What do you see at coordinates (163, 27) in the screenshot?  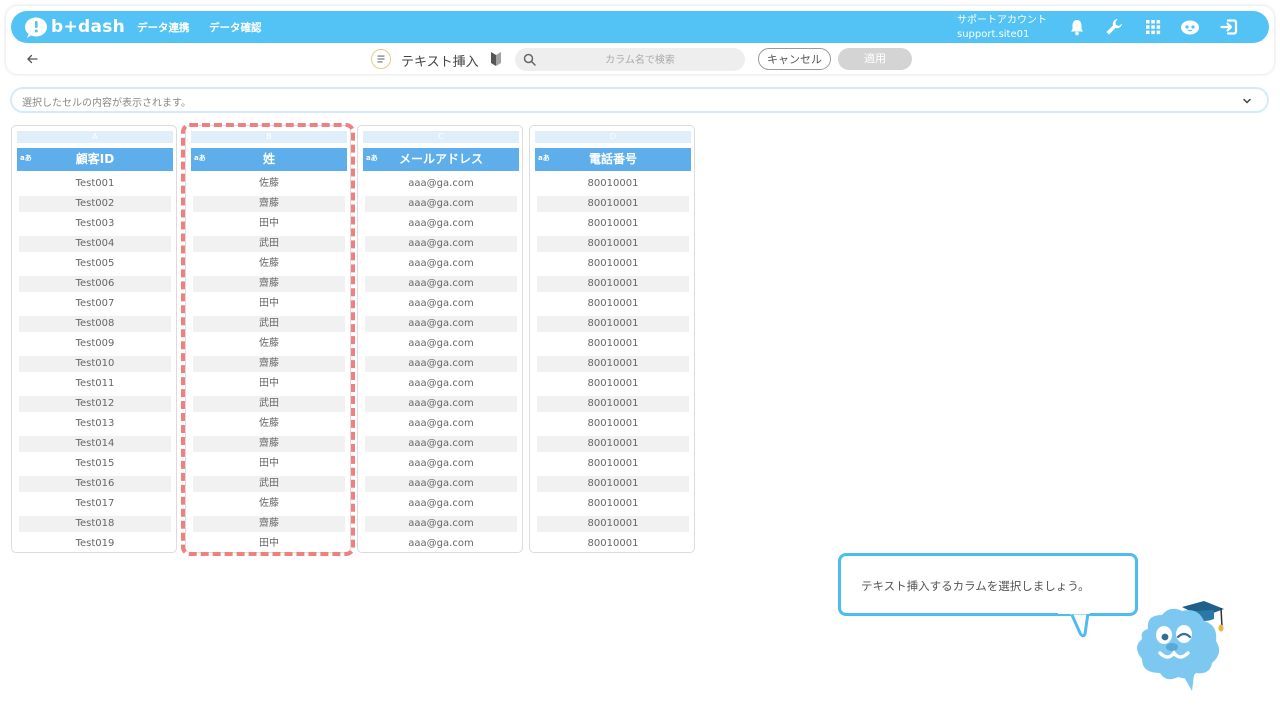 I see `nav-link-data-integration: データ連携` at bounding box center [163, 27].